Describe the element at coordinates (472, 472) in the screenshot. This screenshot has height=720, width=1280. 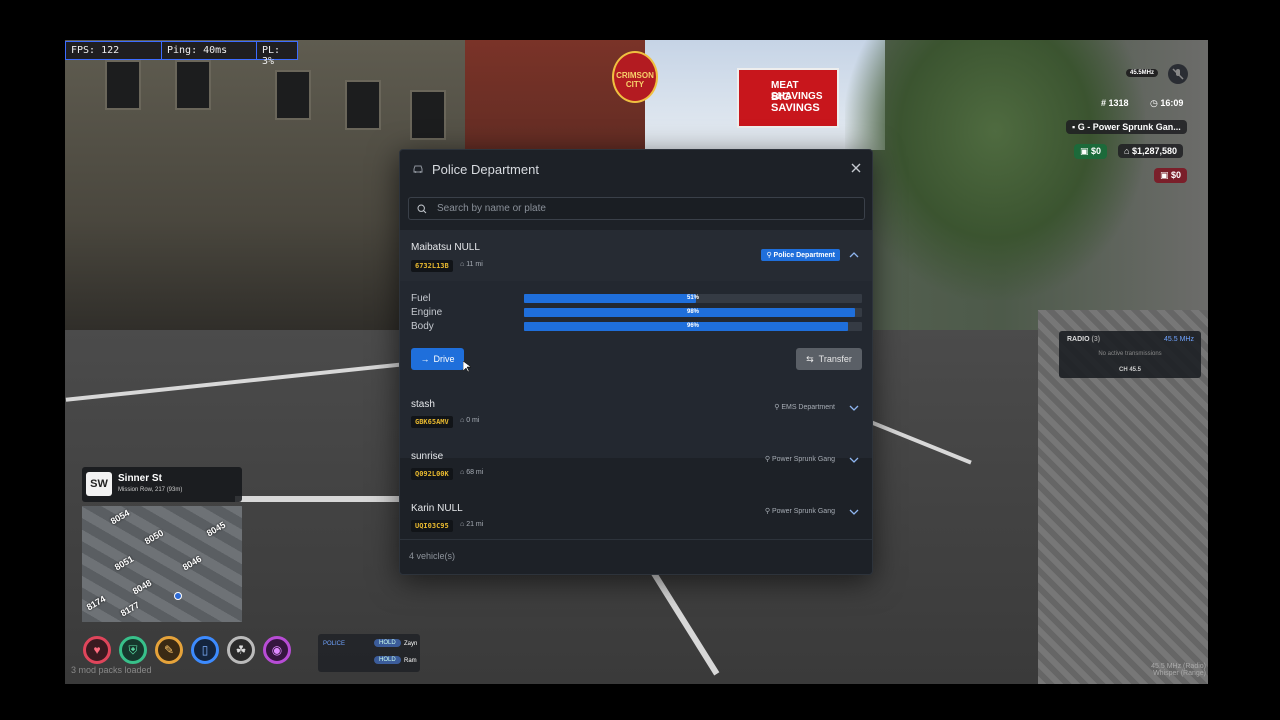
I see `vehicle-mileage: ⌂ 68 mi` at that location.